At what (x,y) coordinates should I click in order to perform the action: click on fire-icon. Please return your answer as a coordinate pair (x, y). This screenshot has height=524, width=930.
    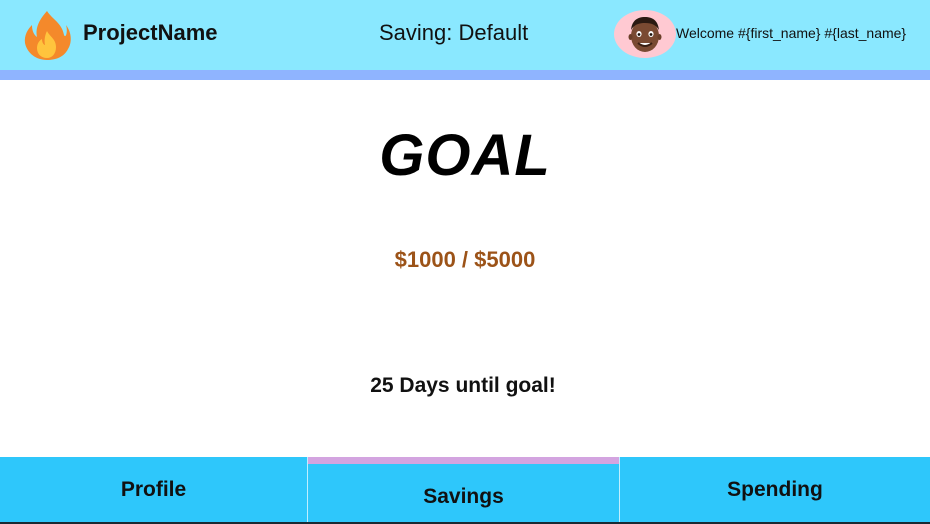
    Looking at the image, I should click on (47, 35).